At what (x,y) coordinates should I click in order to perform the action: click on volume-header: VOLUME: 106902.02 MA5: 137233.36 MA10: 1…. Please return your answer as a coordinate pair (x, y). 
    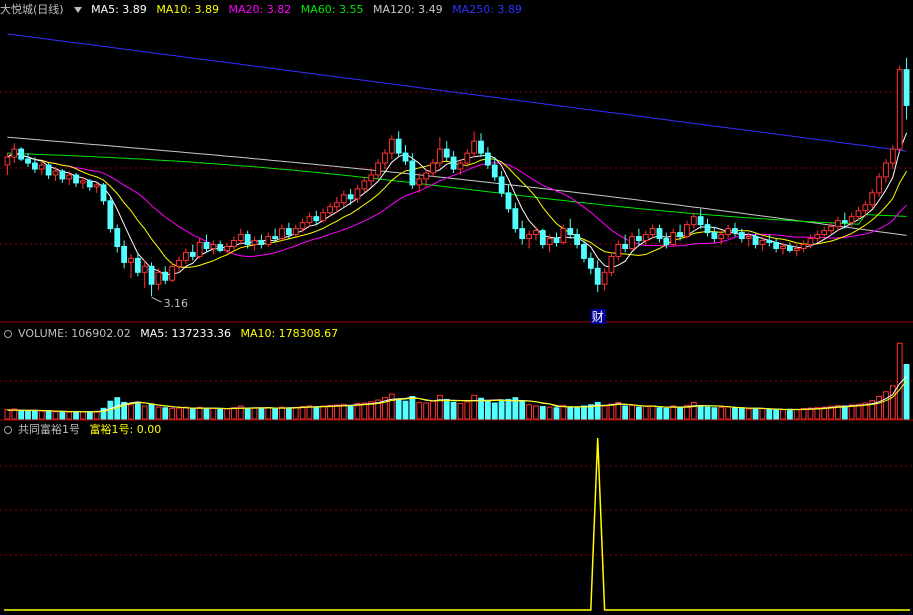
    Looking at the image, I should click on (172, 334).